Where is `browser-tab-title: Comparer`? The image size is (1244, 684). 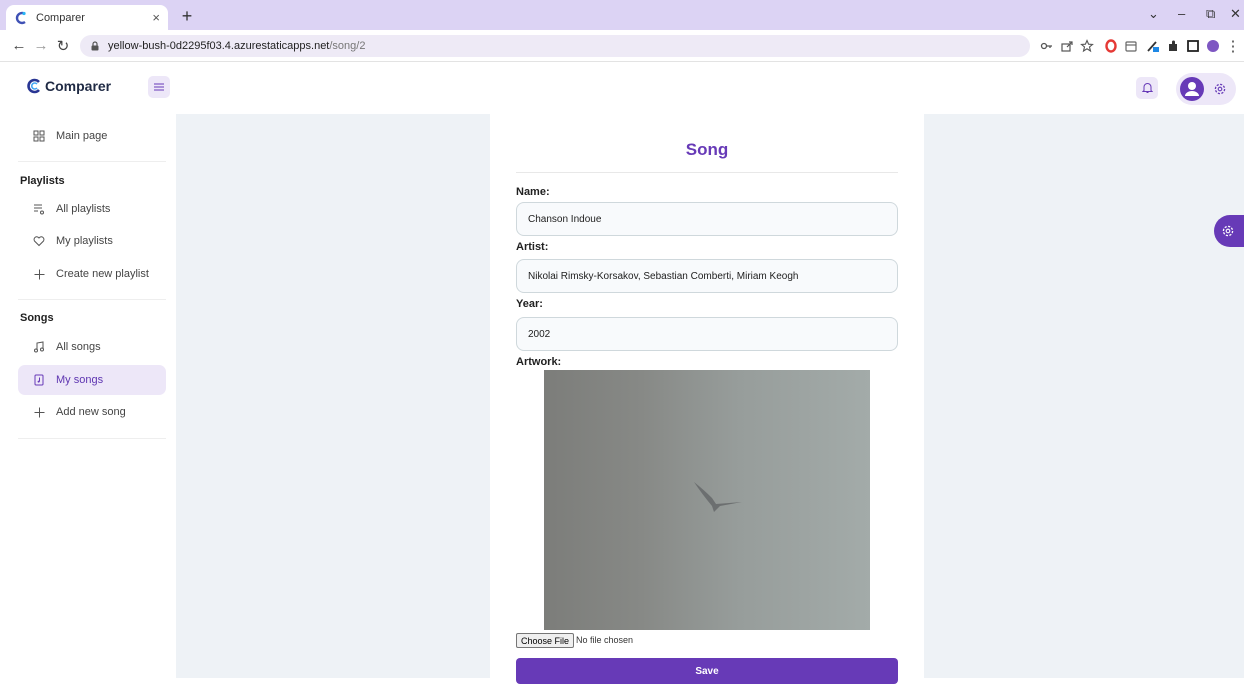 browser-tab-title: Comparer is located at coordinates (60, 17).